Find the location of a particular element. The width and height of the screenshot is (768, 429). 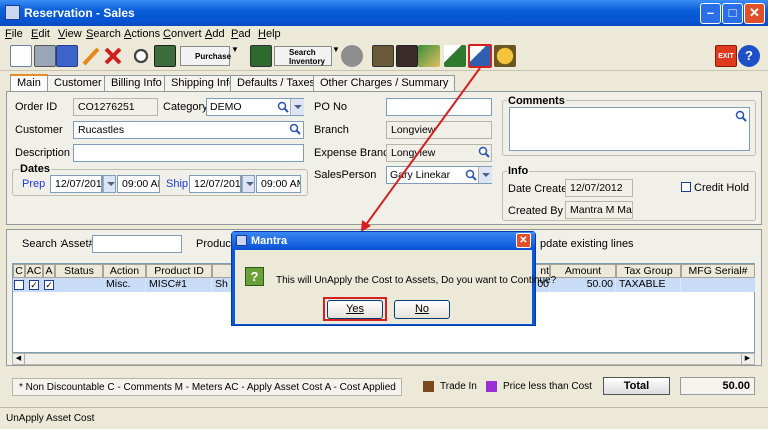

menu-help: Help is located at coordinates (269, 34).